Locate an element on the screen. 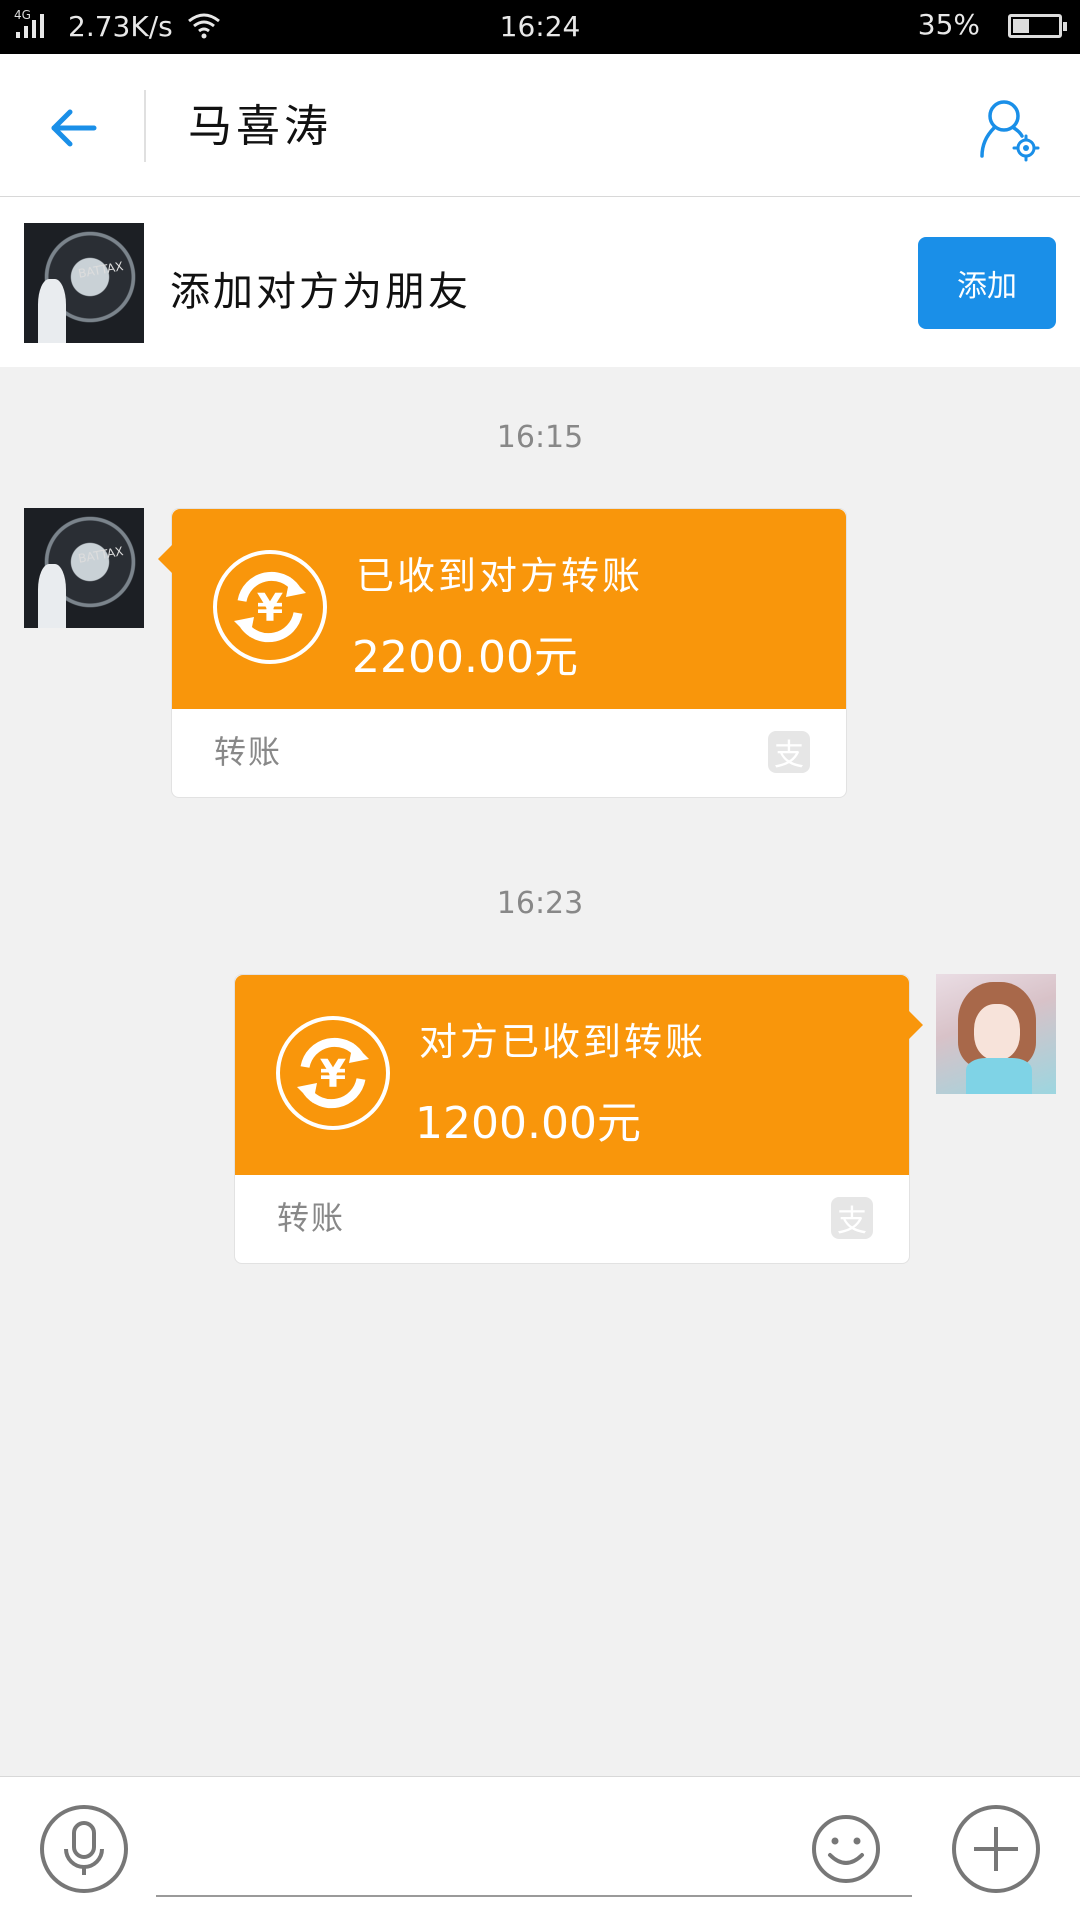  microphone-icon is located at coordinates (84, 1849).